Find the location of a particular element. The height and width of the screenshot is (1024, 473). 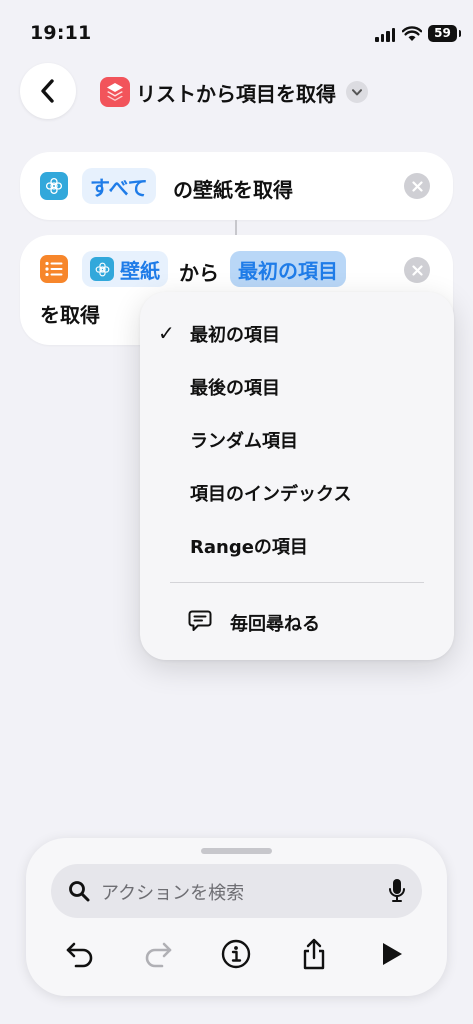

menu-item-label: 最初の項目 is located at coordinates (235, 335).